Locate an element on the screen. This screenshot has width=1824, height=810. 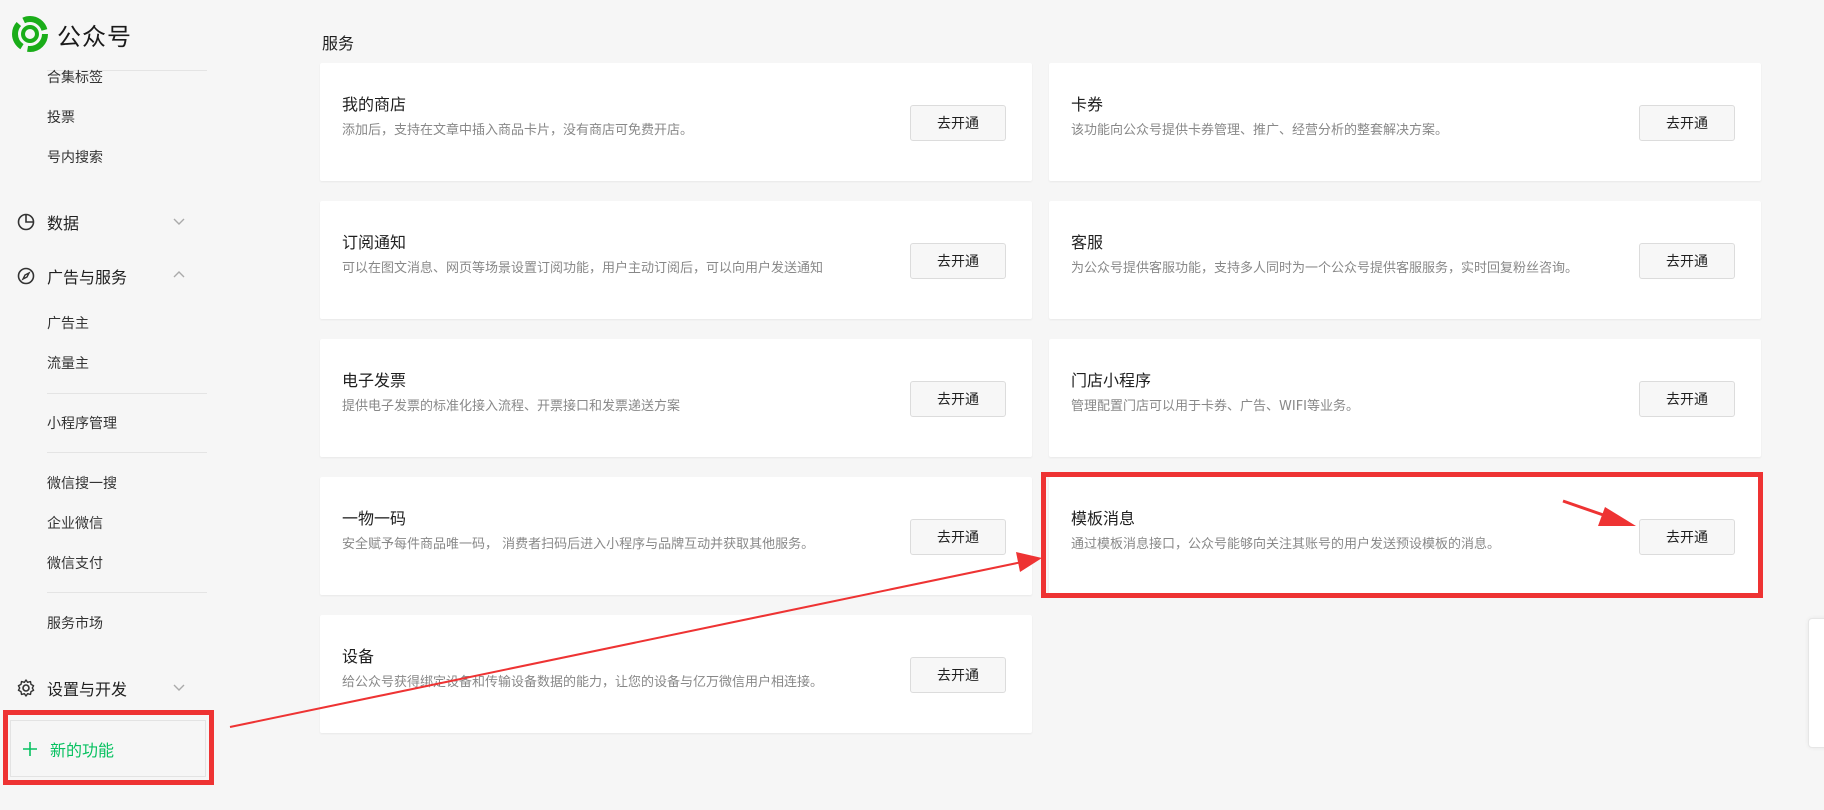
service-card-coupons: 卡券 该功能向公众号提供卡券管理、推广、经营分析的整套解决方案。 去开通 is located at coordinates (1405, 122).